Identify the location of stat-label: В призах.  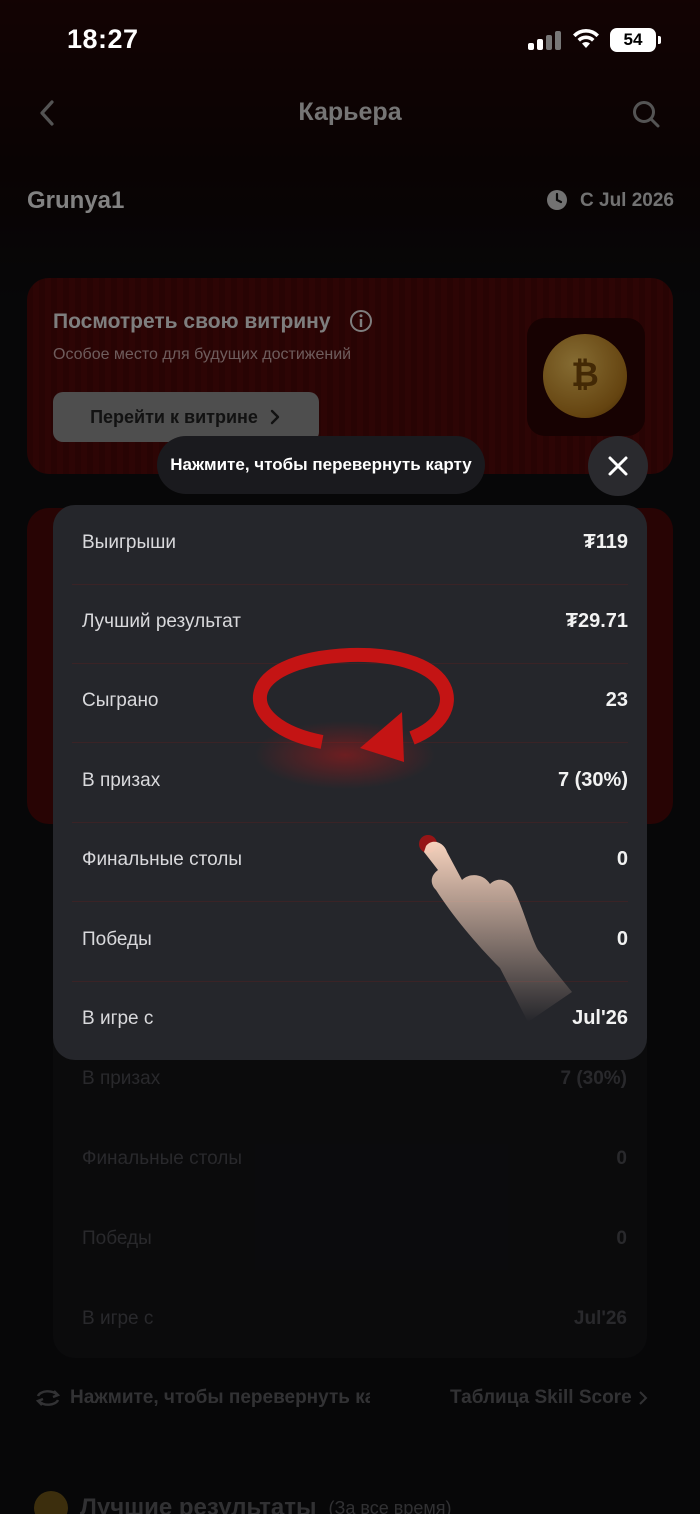
(121, 780).